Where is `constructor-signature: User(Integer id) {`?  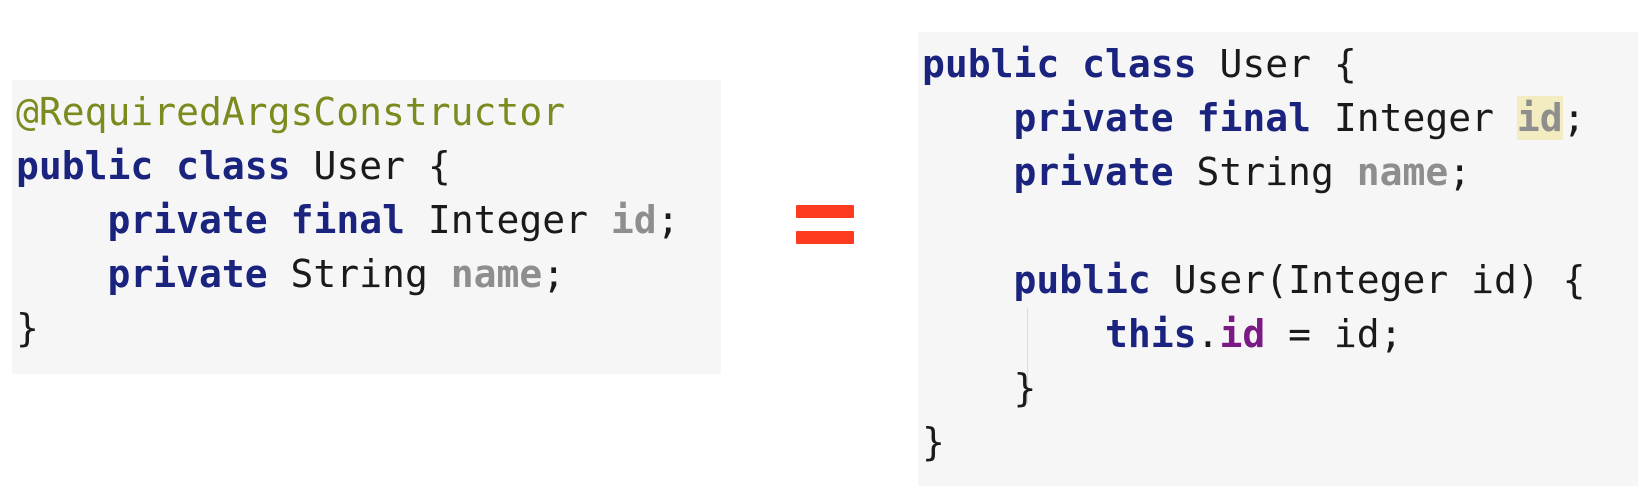
constructor-signature: User(Integer id) { is located at coordinates (1368, 280).